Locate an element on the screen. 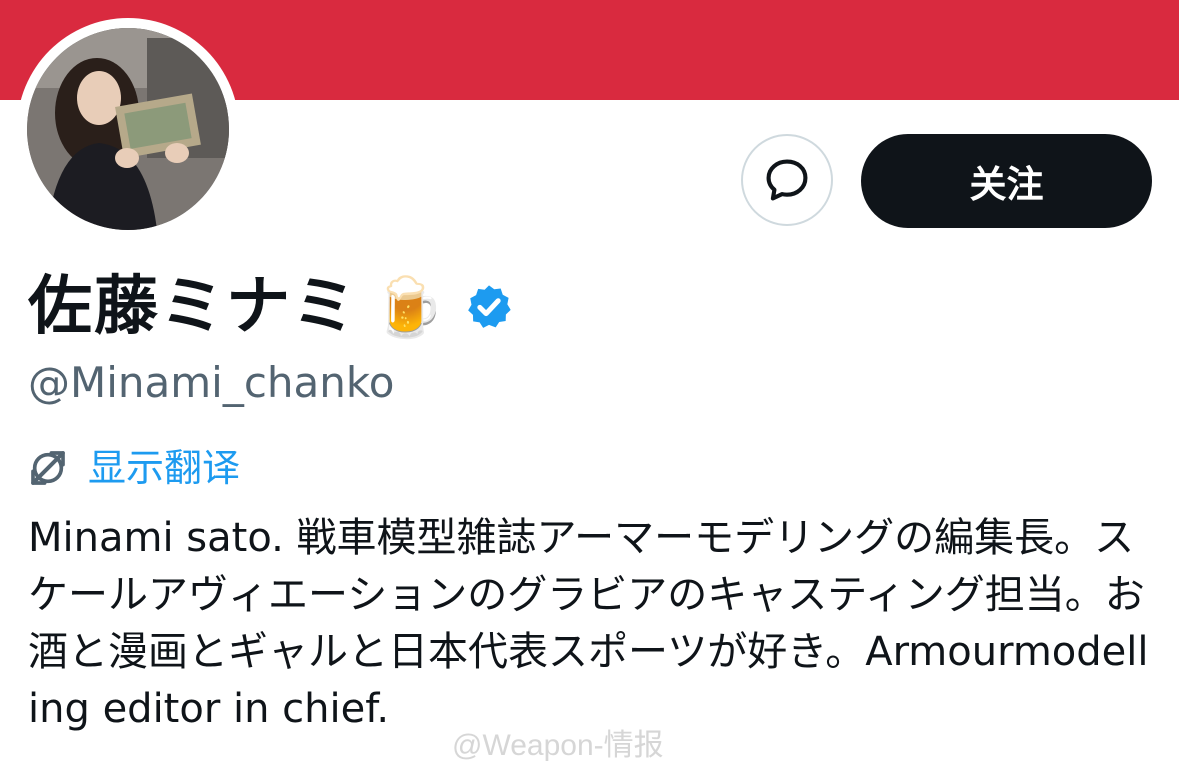 Image resolution: width=1179 pixels, height=771 pixels. message-button is located at coordinates (787, 180).